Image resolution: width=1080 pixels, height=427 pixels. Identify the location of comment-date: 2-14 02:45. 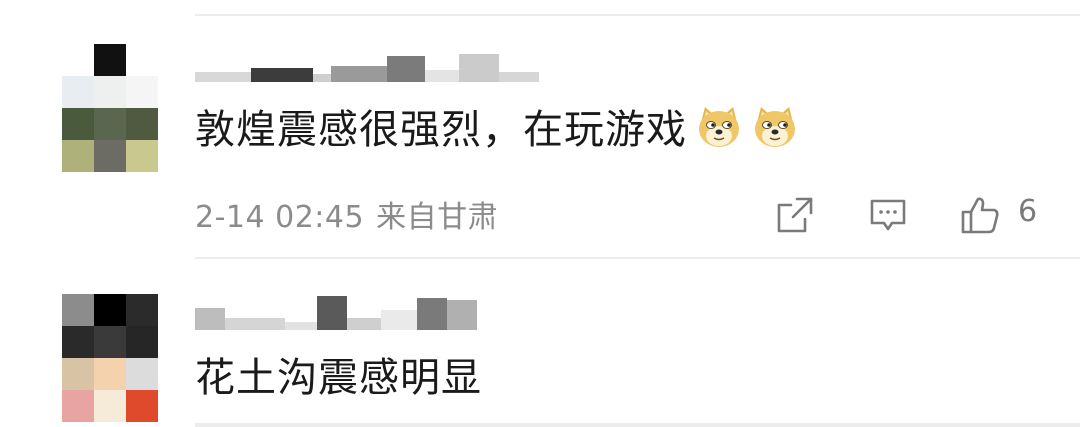
(280, 217).